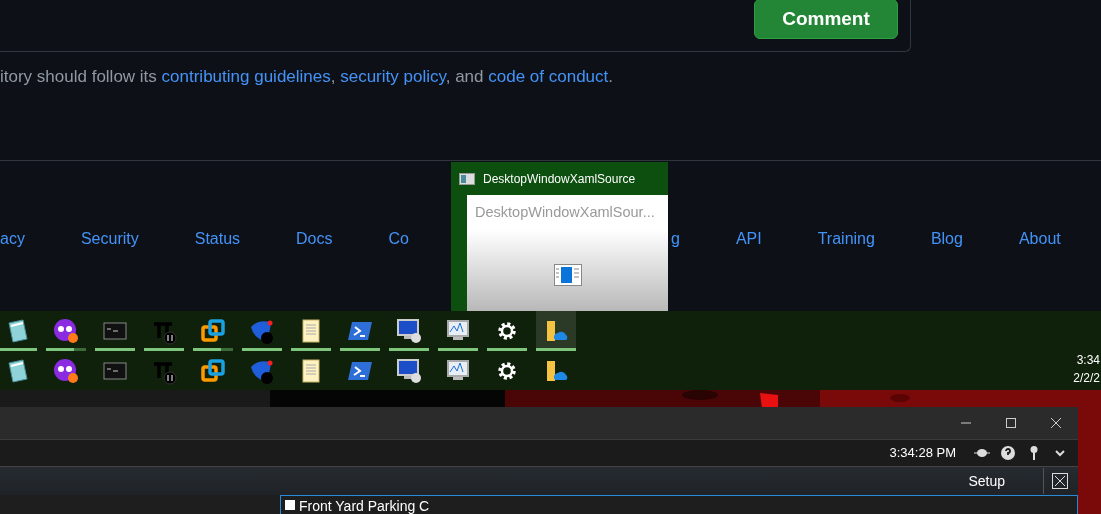  Describe the element at coordinates (109, 239) in the screenshot. I see `footer-link: Security` at that location.